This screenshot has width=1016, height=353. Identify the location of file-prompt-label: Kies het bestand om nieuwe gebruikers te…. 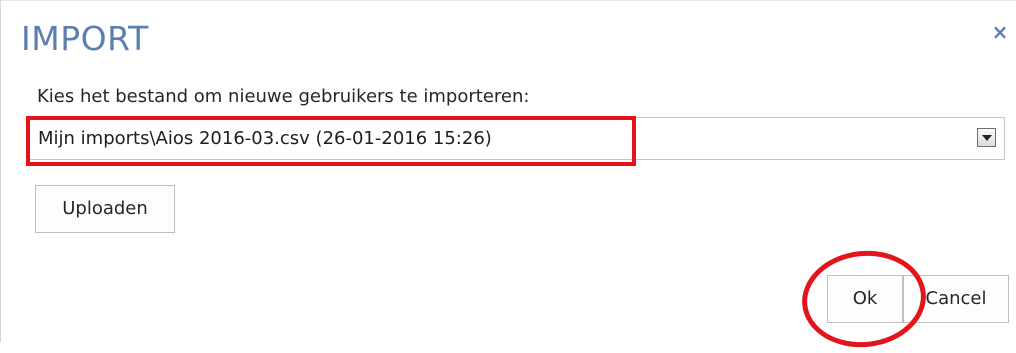
(283, 96).